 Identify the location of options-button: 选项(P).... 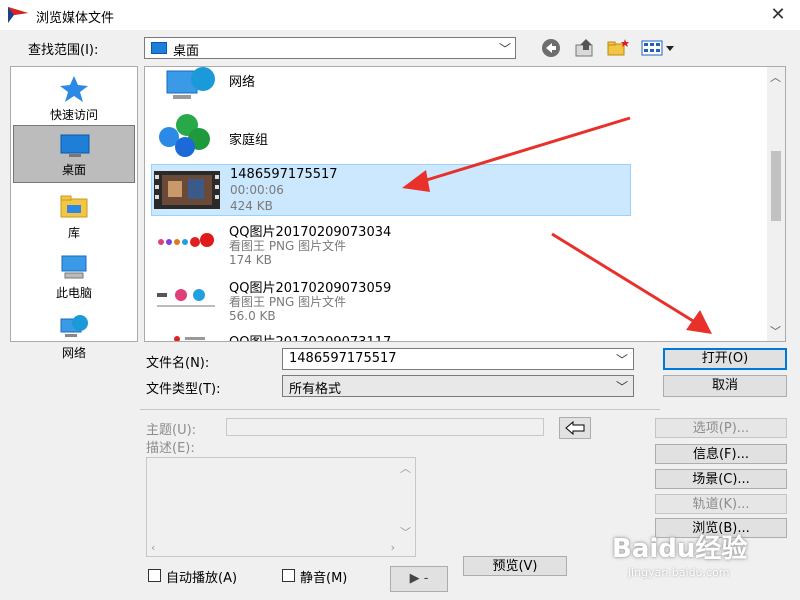
(721, 428).